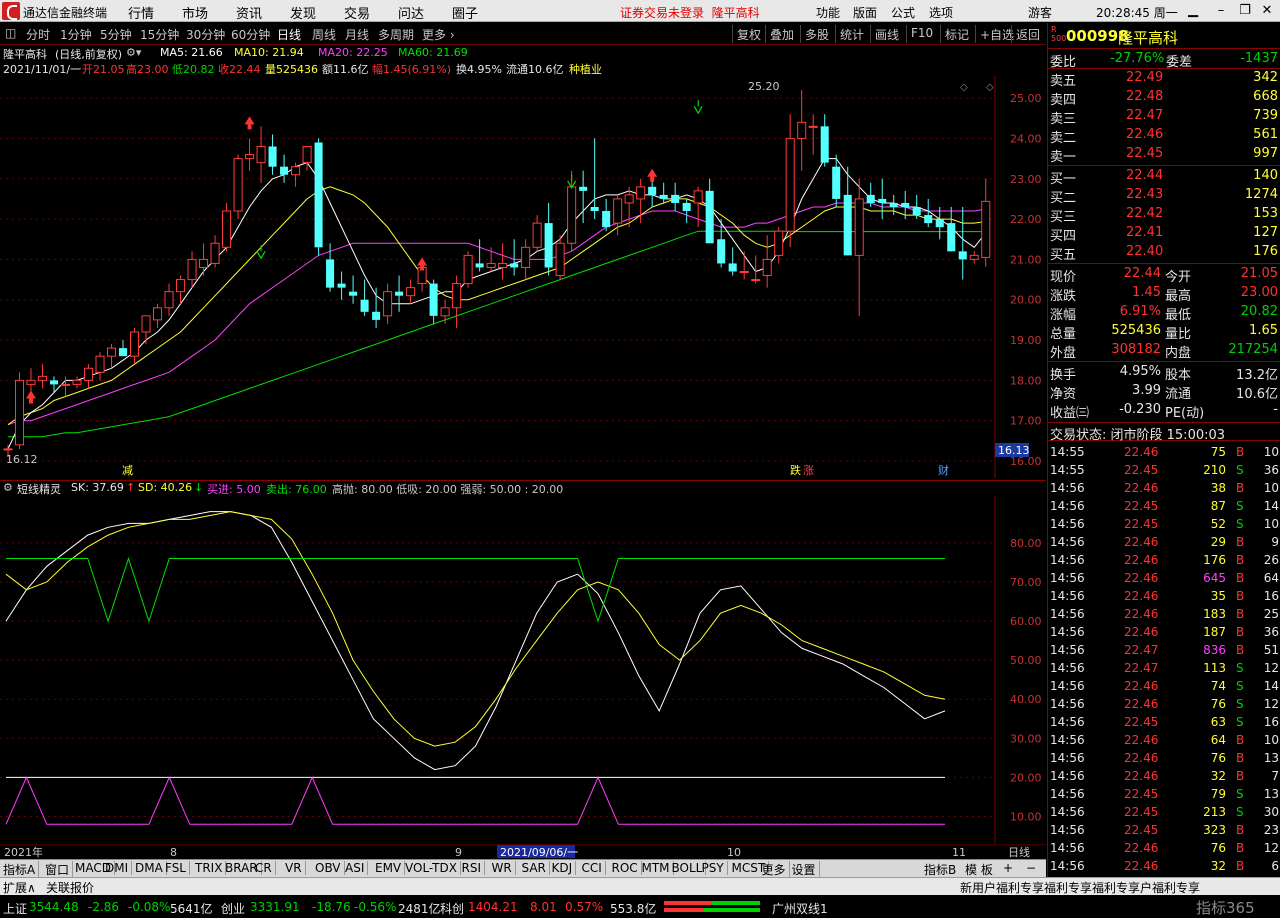  I want to click on tab-right-3: −, so click(1031, 868).